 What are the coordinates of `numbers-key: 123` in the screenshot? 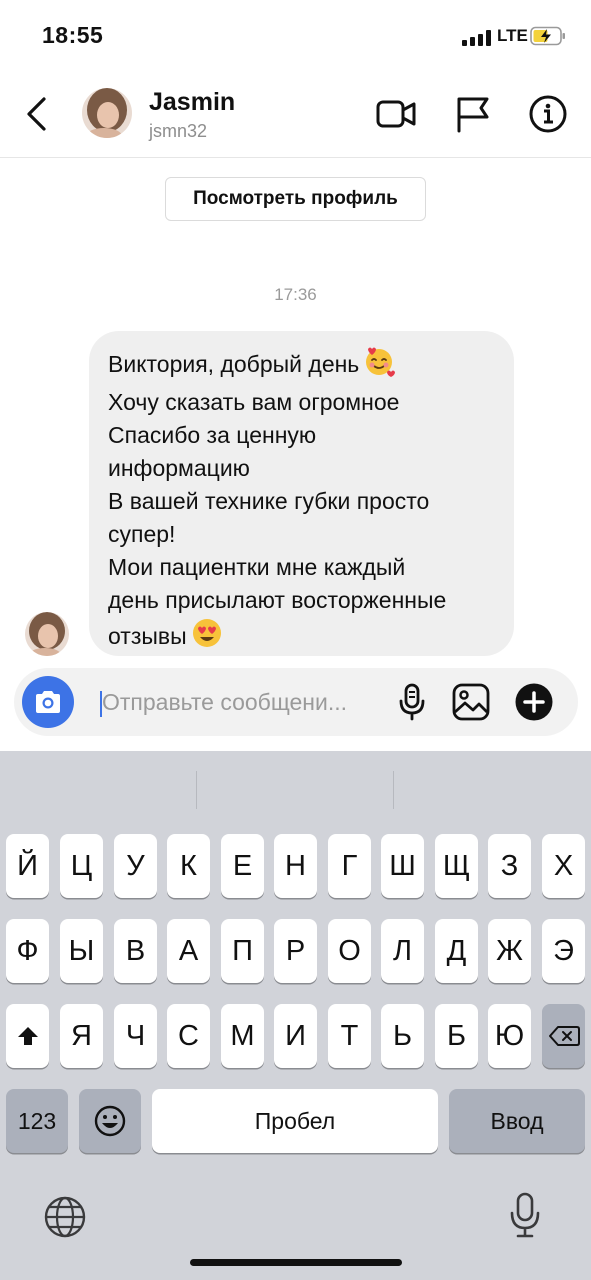 It's located at (37, 1121).